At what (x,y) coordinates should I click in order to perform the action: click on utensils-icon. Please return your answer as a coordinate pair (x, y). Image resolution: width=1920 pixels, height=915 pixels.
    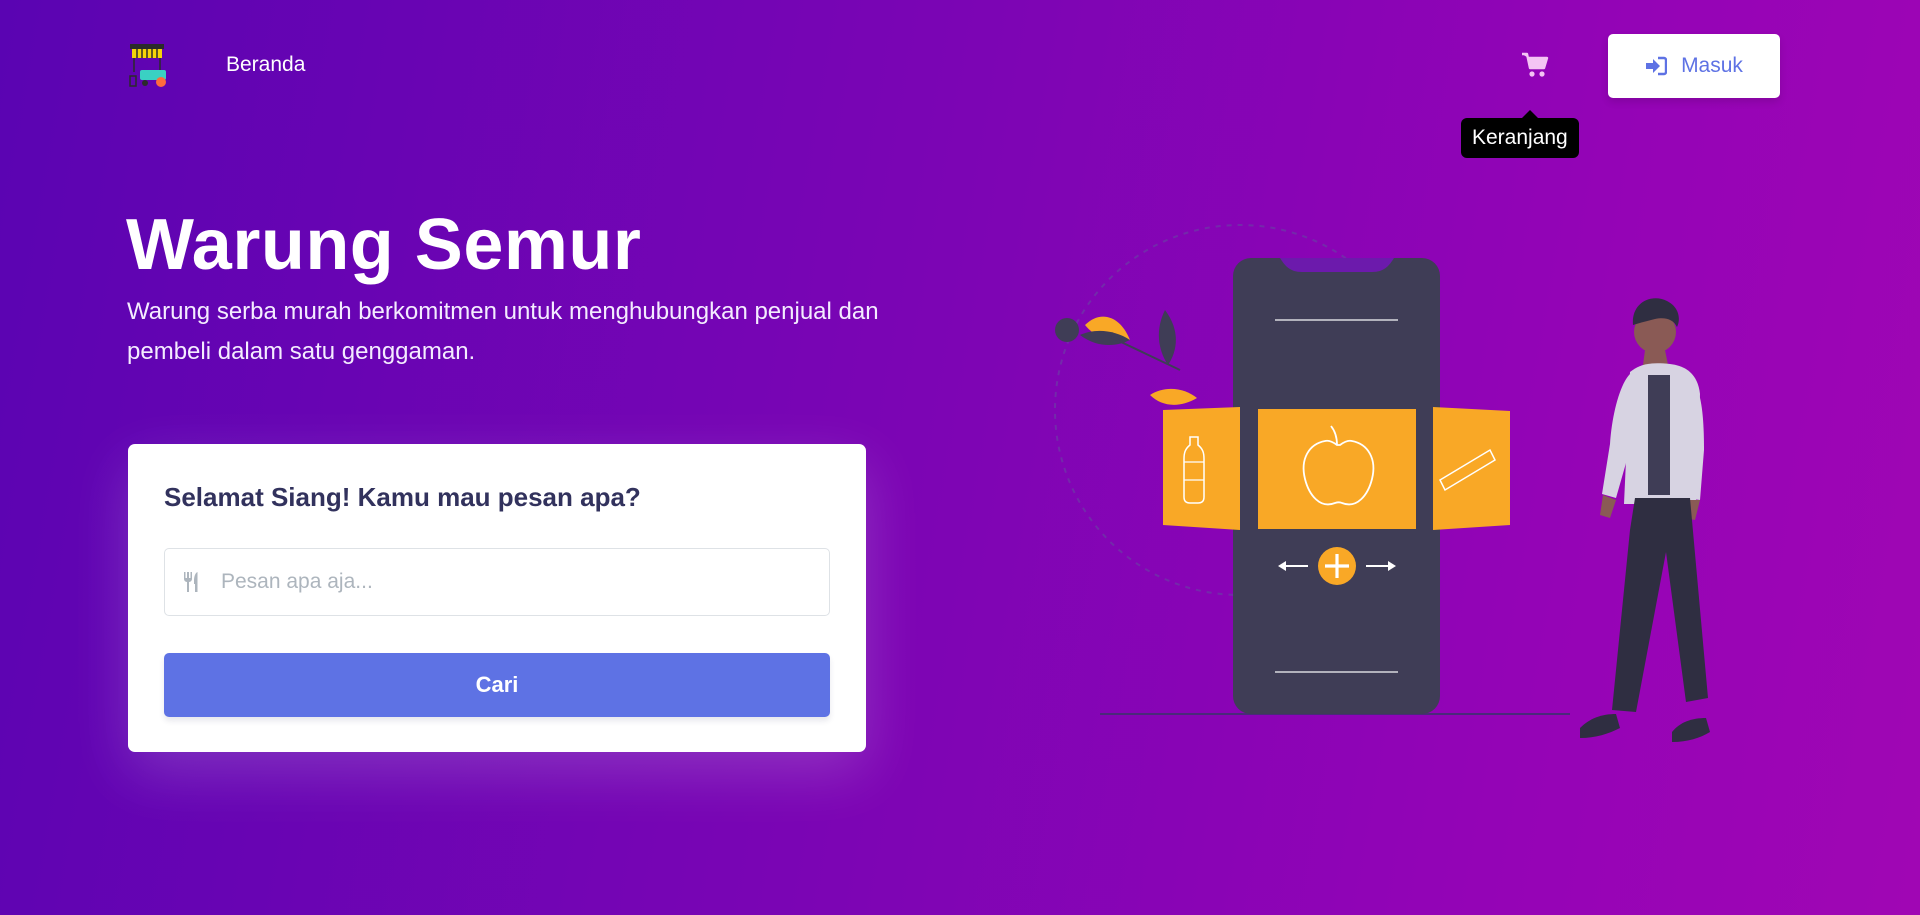
    Looking at the image, I should click on (194, 582).